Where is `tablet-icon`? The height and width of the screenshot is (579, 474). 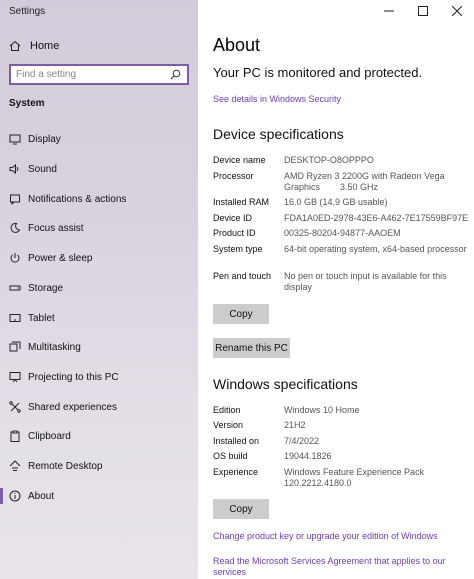 tablet-icon is located at coordinates (15, 318).